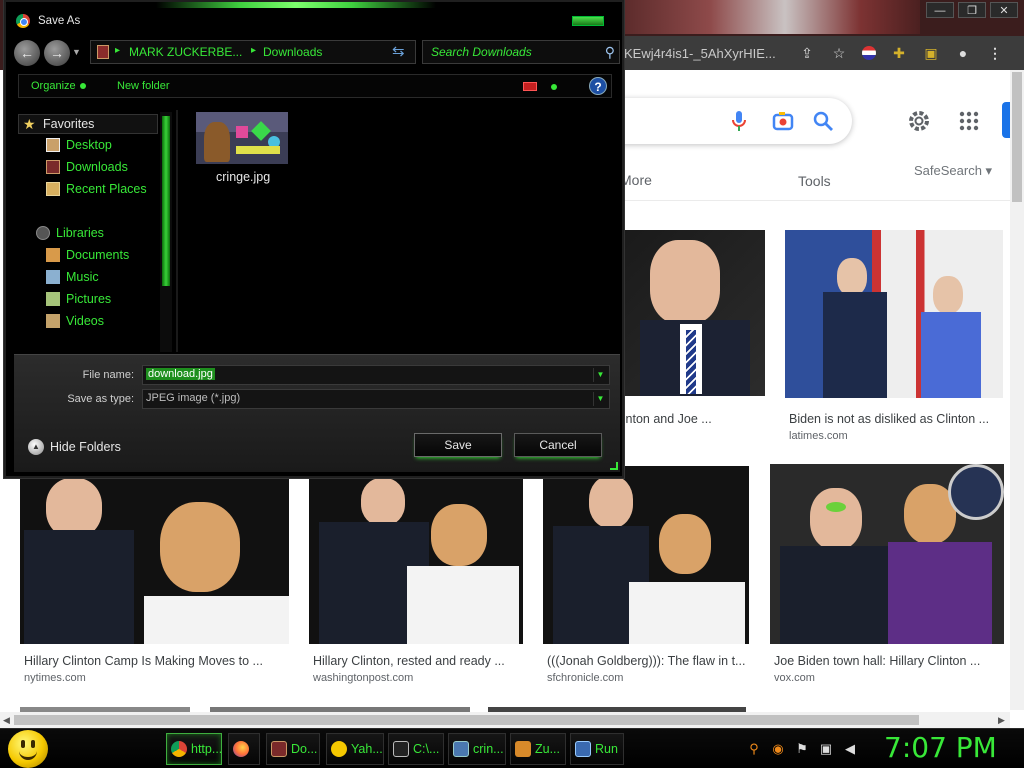  What do you see at coordinates (554, 87) in the screenshot?
I see `view-dropdown-dot-icon` at bounding box center [554, 87].